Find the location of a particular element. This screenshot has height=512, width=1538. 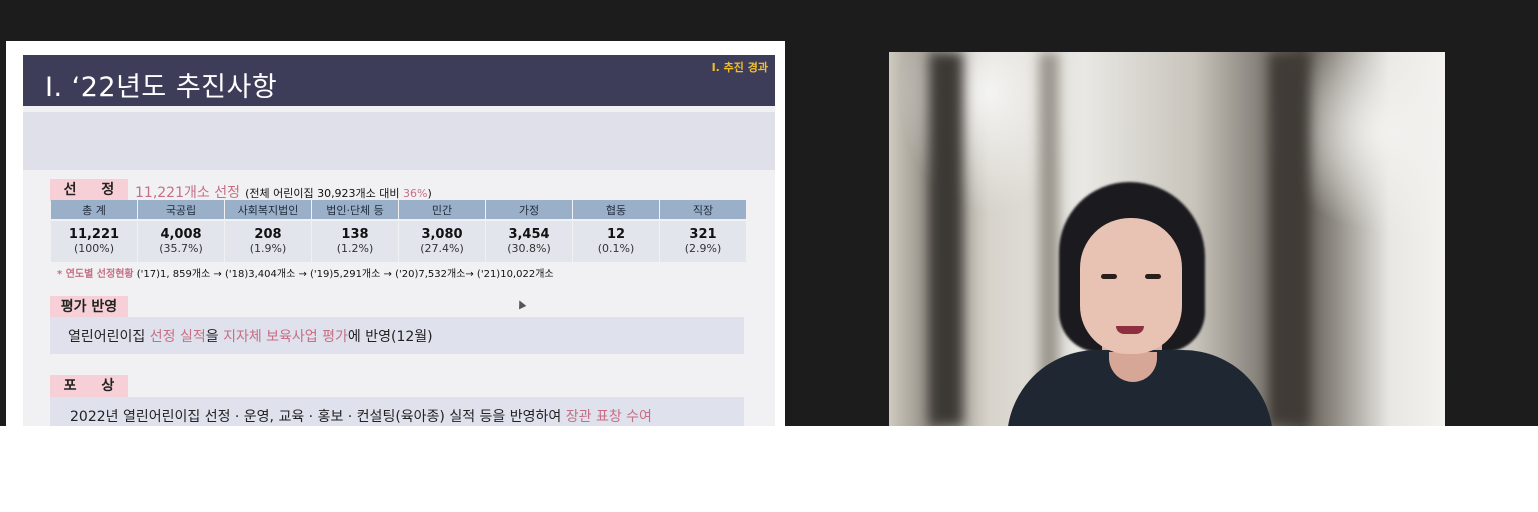

cell-percent: (1.2%) is located at coordinates (355, 248).